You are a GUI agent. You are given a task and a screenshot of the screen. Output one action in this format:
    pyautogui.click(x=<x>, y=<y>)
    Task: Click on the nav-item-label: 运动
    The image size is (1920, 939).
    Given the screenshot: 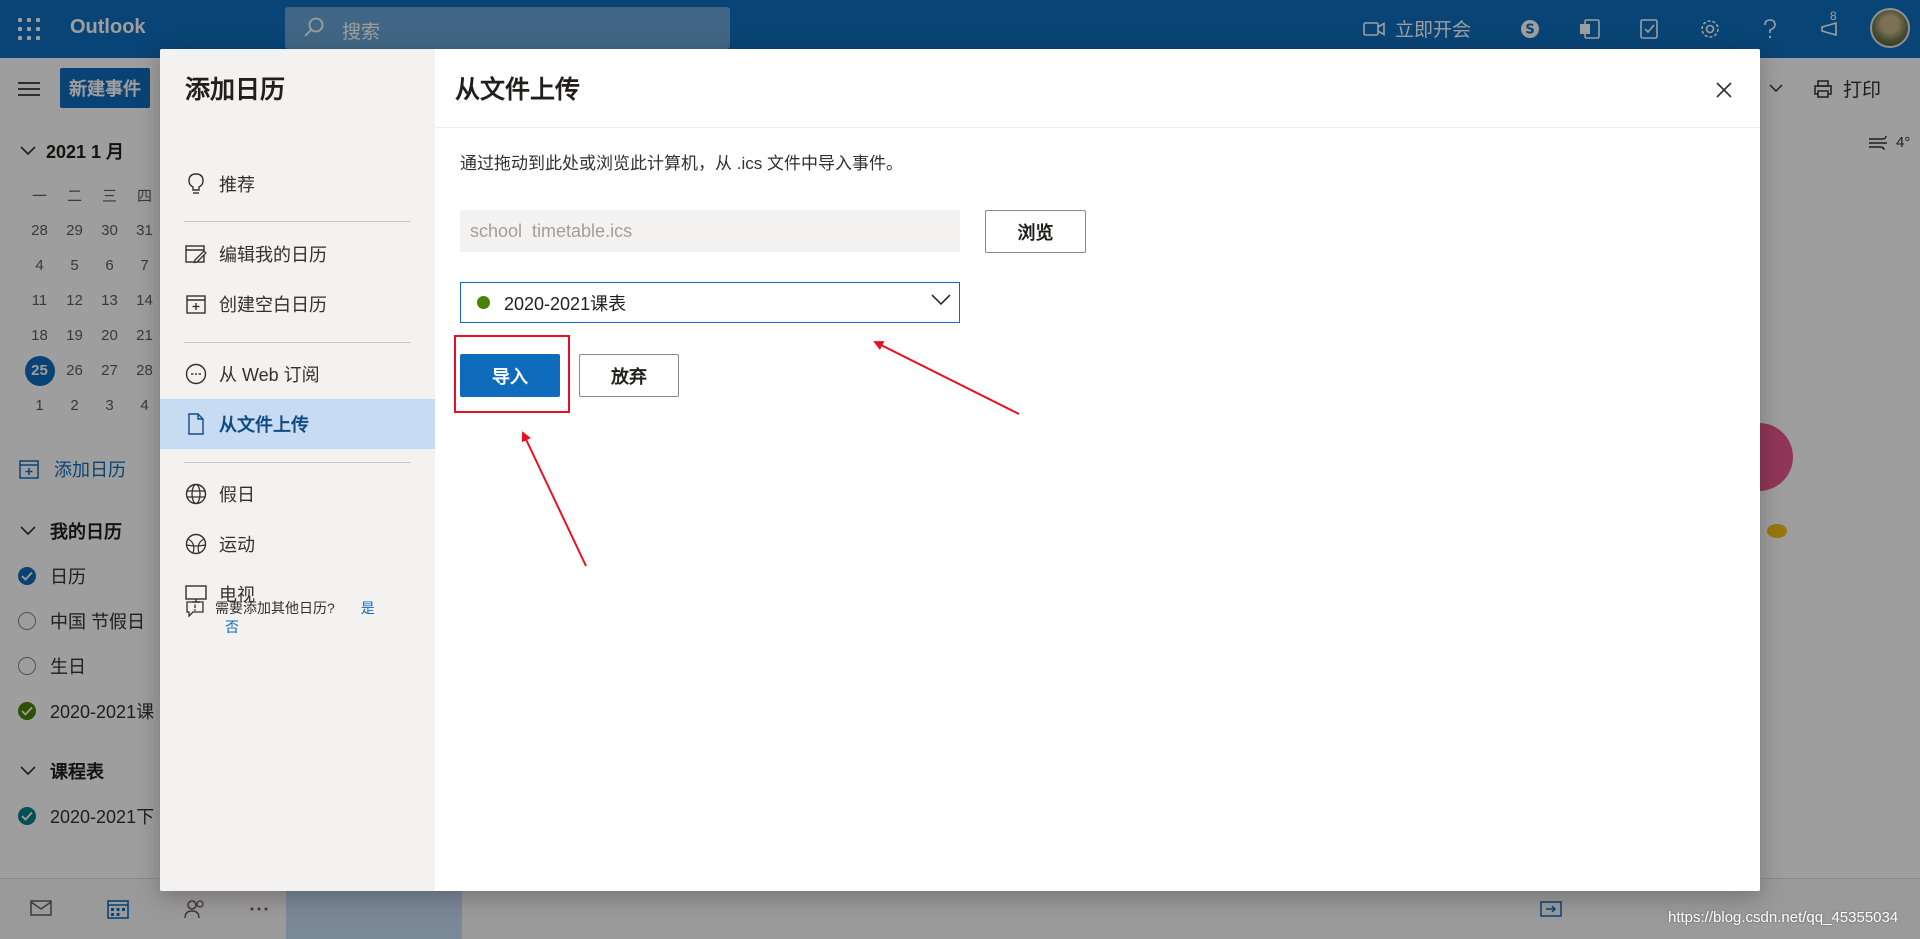 What is the action you would take?
    pyautogui.click(x=237, y=545)
    